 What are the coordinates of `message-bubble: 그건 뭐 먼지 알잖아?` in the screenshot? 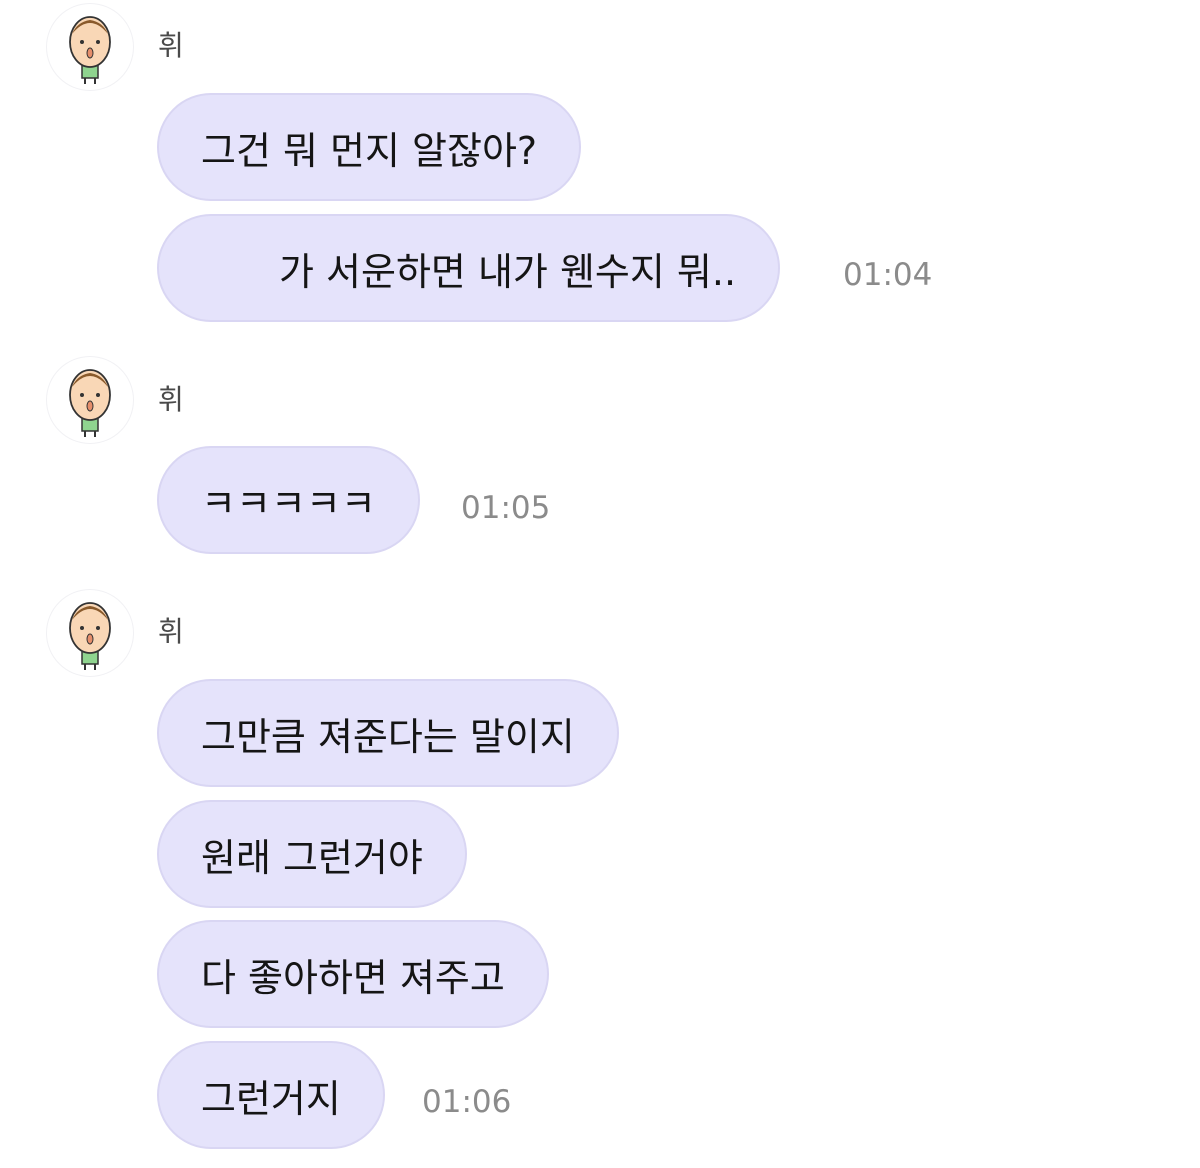 It's located at (369, 147).